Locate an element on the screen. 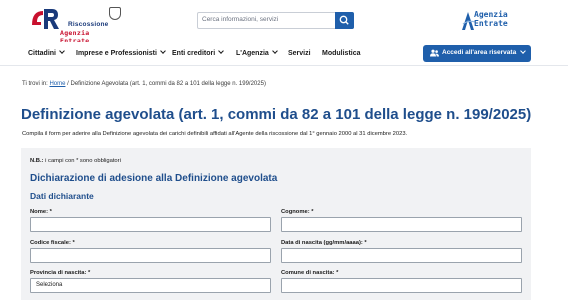  nav-item-imprese: Imprese e Professionisti is located at coordinates (121, 52).